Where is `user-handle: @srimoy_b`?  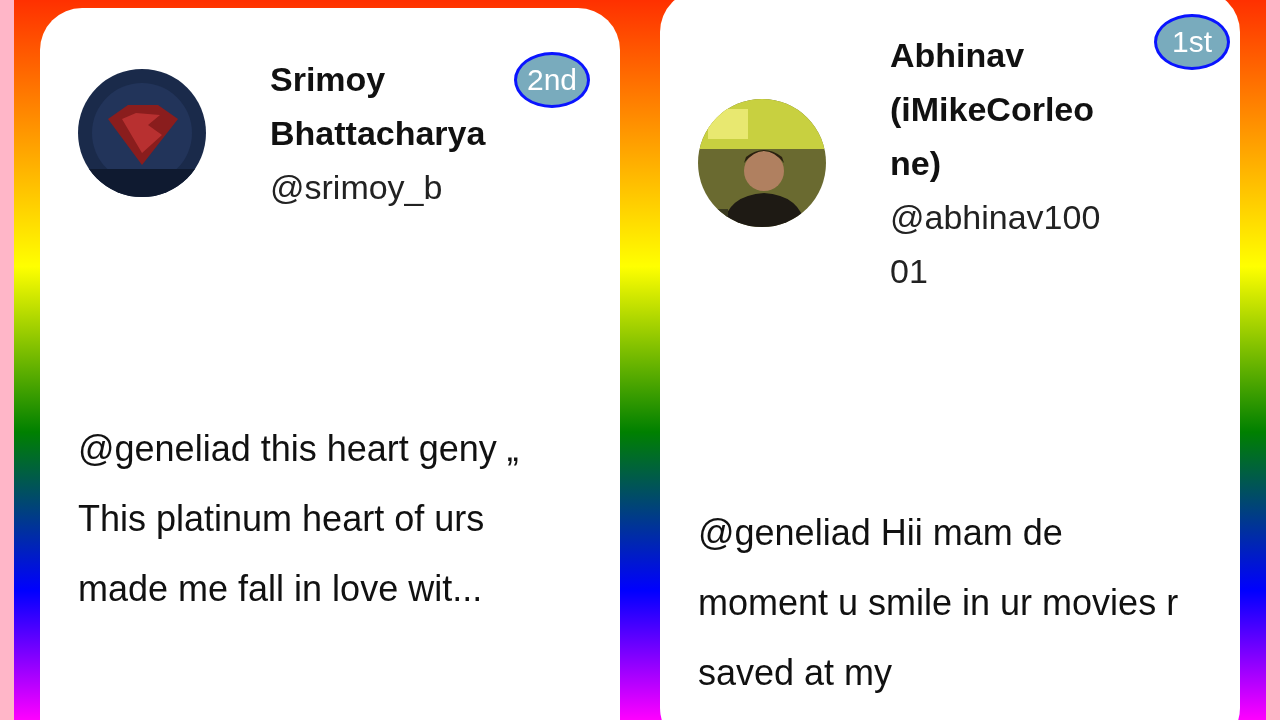
user-handle: @srimoy_b is located at coordinates (357, 187).